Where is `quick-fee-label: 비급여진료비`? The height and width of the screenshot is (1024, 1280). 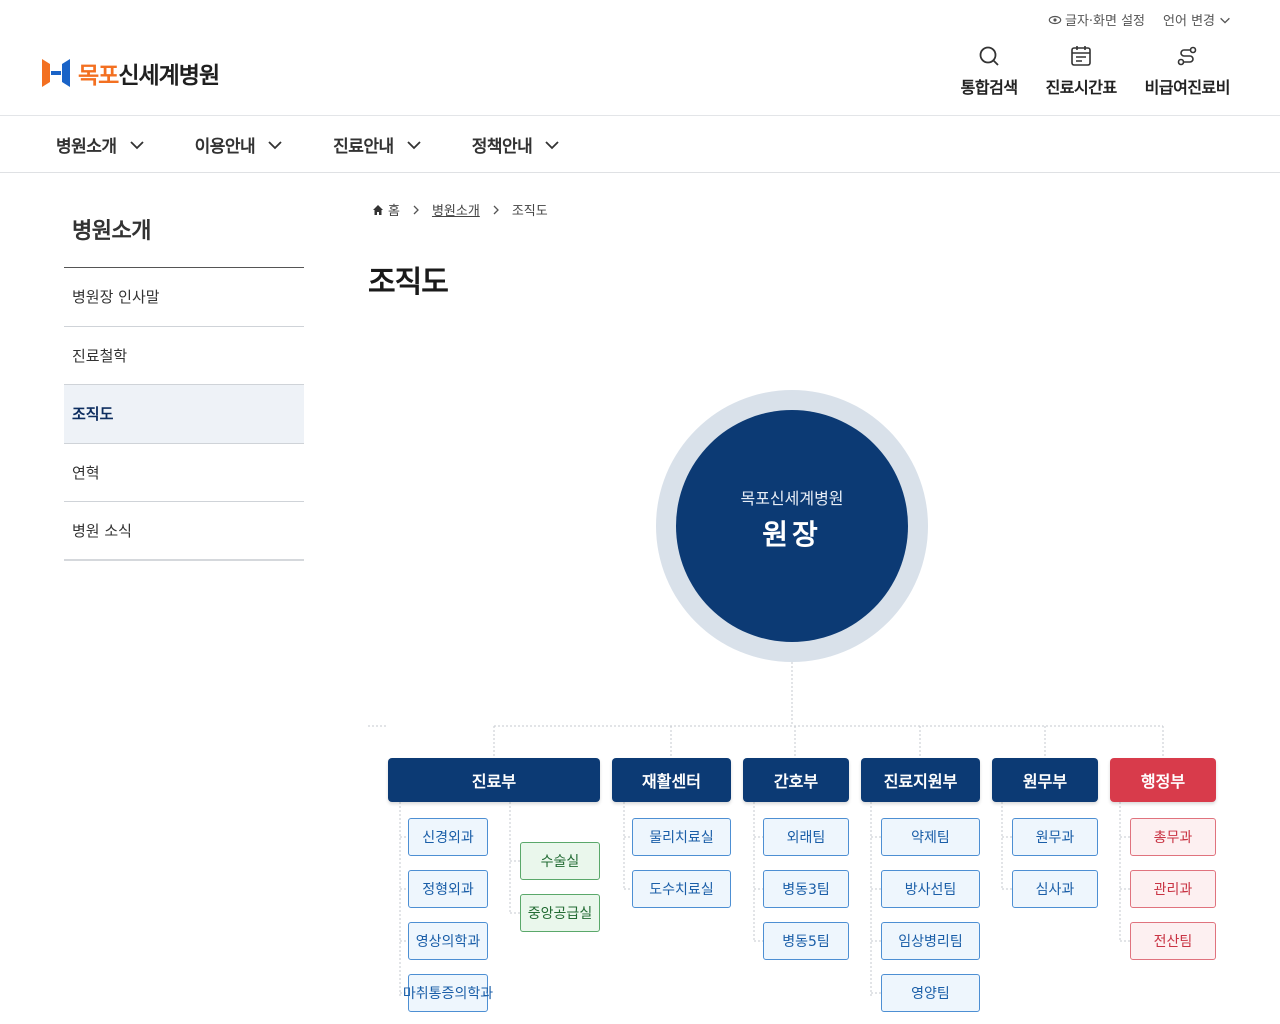
quick-fee-label: 비급여진료비 is located at coordinates (1187, 87).